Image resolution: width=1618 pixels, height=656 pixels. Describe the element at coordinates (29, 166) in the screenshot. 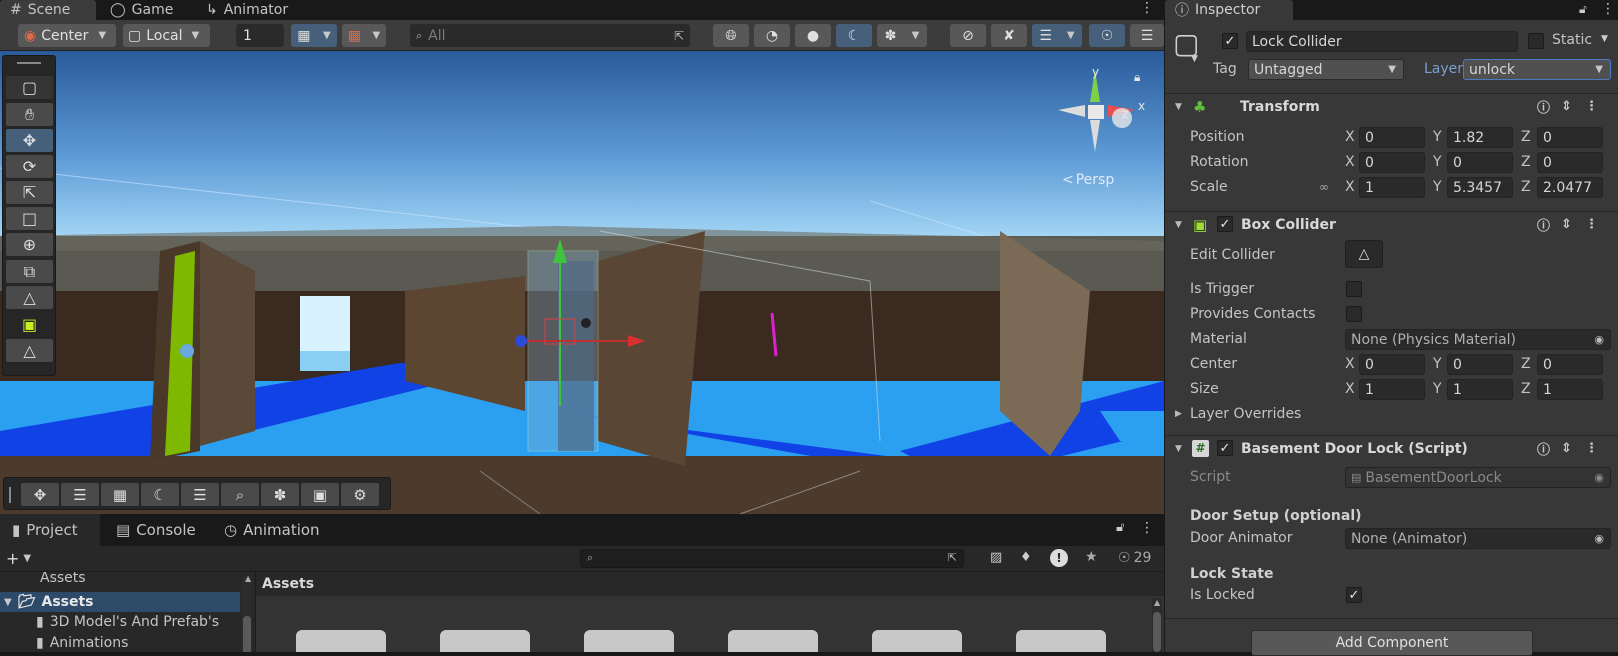

I see `rotate-tool-button: ⟳` at that location.